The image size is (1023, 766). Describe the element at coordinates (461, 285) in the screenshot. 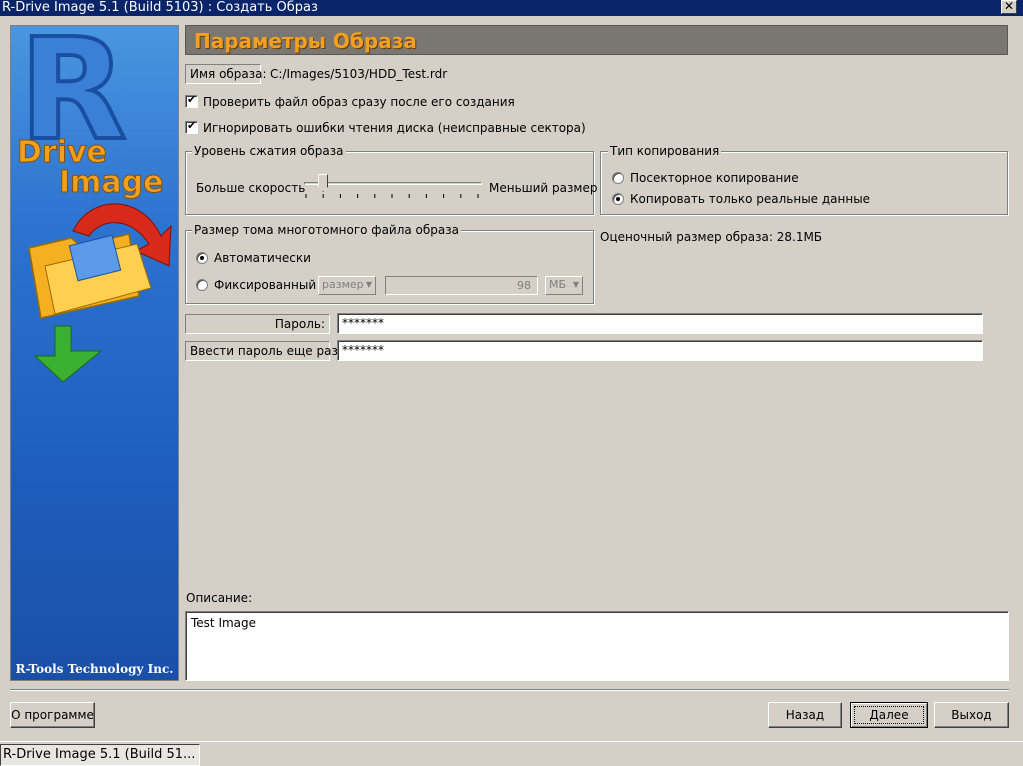

I see `size-value-input: 98` at that location.